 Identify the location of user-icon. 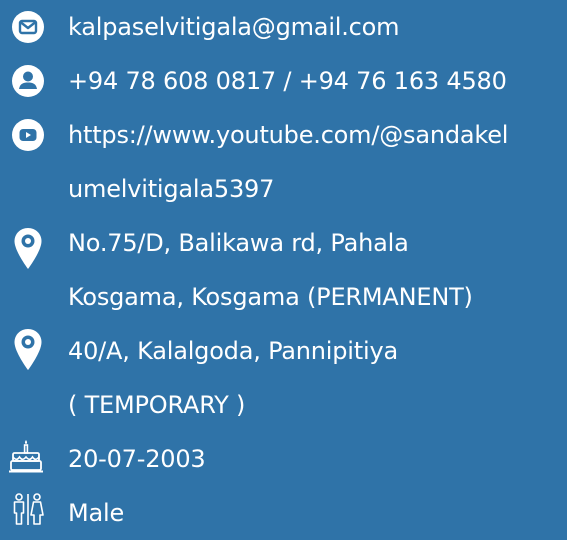
(28, 81).